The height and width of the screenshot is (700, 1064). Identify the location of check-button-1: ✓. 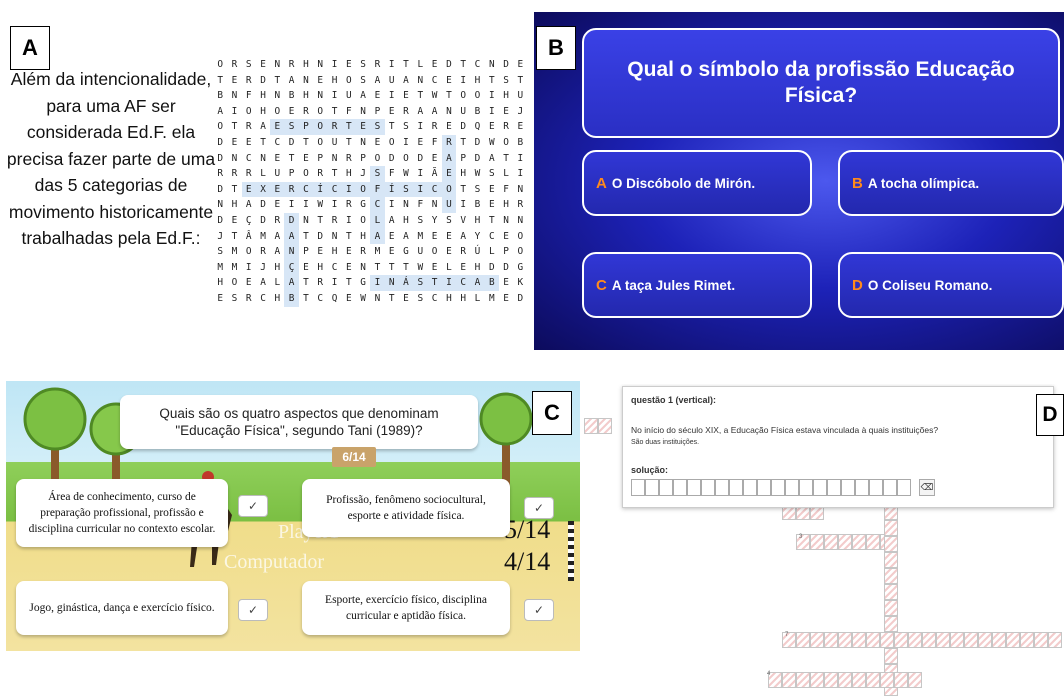
(253, 506).